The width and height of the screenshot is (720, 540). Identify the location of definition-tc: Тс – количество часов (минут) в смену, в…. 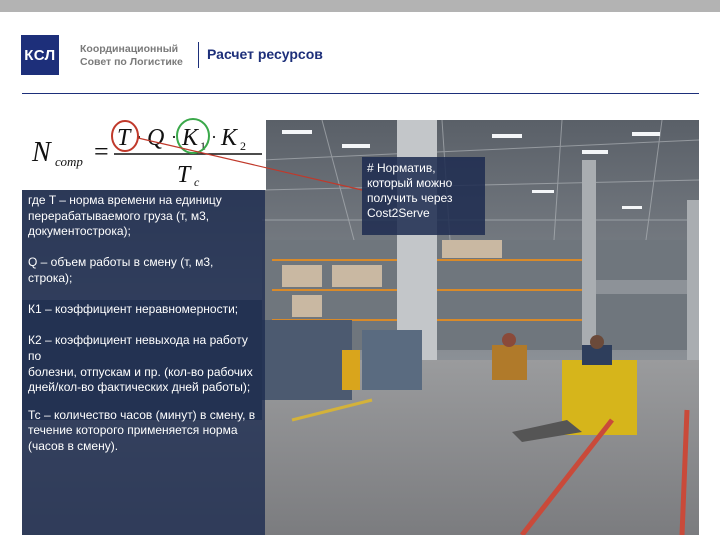
(142, 430).